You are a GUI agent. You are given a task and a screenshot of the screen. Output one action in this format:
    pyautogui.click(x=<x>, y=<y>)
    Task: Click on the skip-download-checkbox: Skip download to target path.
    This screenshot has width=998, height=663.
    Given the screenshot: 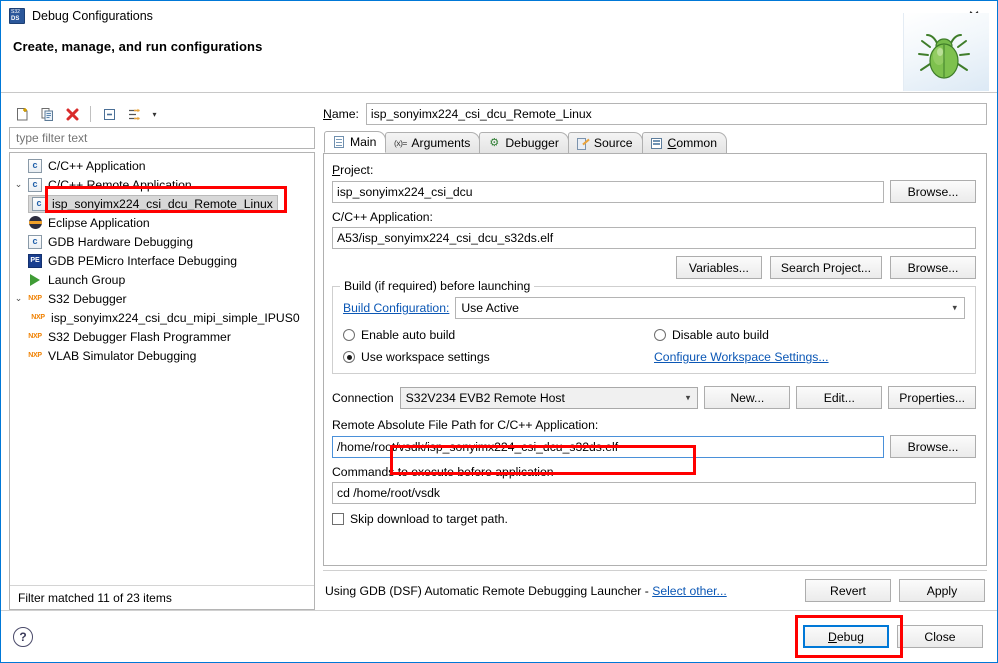 What is the action you would take?
    pyautogui.click(x=654, y=519)
    